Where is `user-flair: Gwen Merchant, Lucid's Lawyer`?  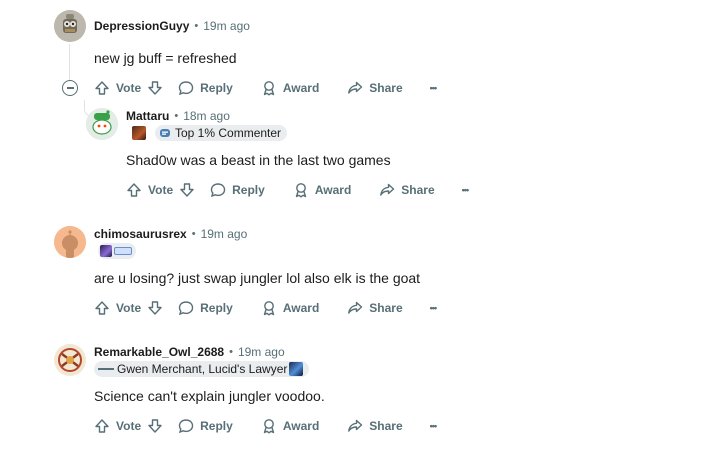 user-flair: Gwen Merchant, Lucid's Lawyer is located at coordinates (202, 369).